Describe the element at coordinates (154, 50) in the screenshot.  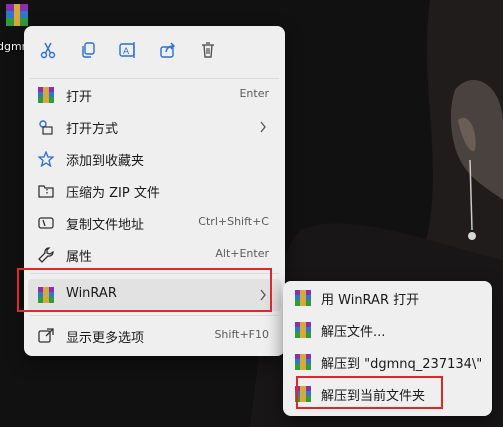
I see `context-menu-toolbar: A` at that location.